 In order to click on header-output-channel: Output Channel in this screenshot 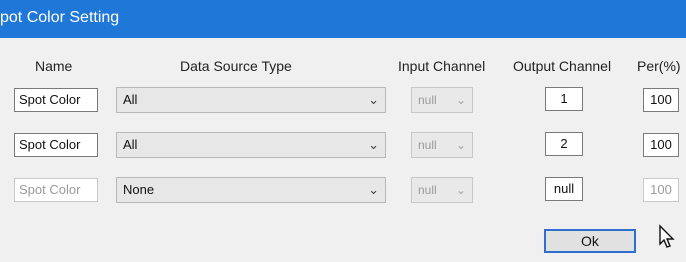, I will do `click(562, 66)`.